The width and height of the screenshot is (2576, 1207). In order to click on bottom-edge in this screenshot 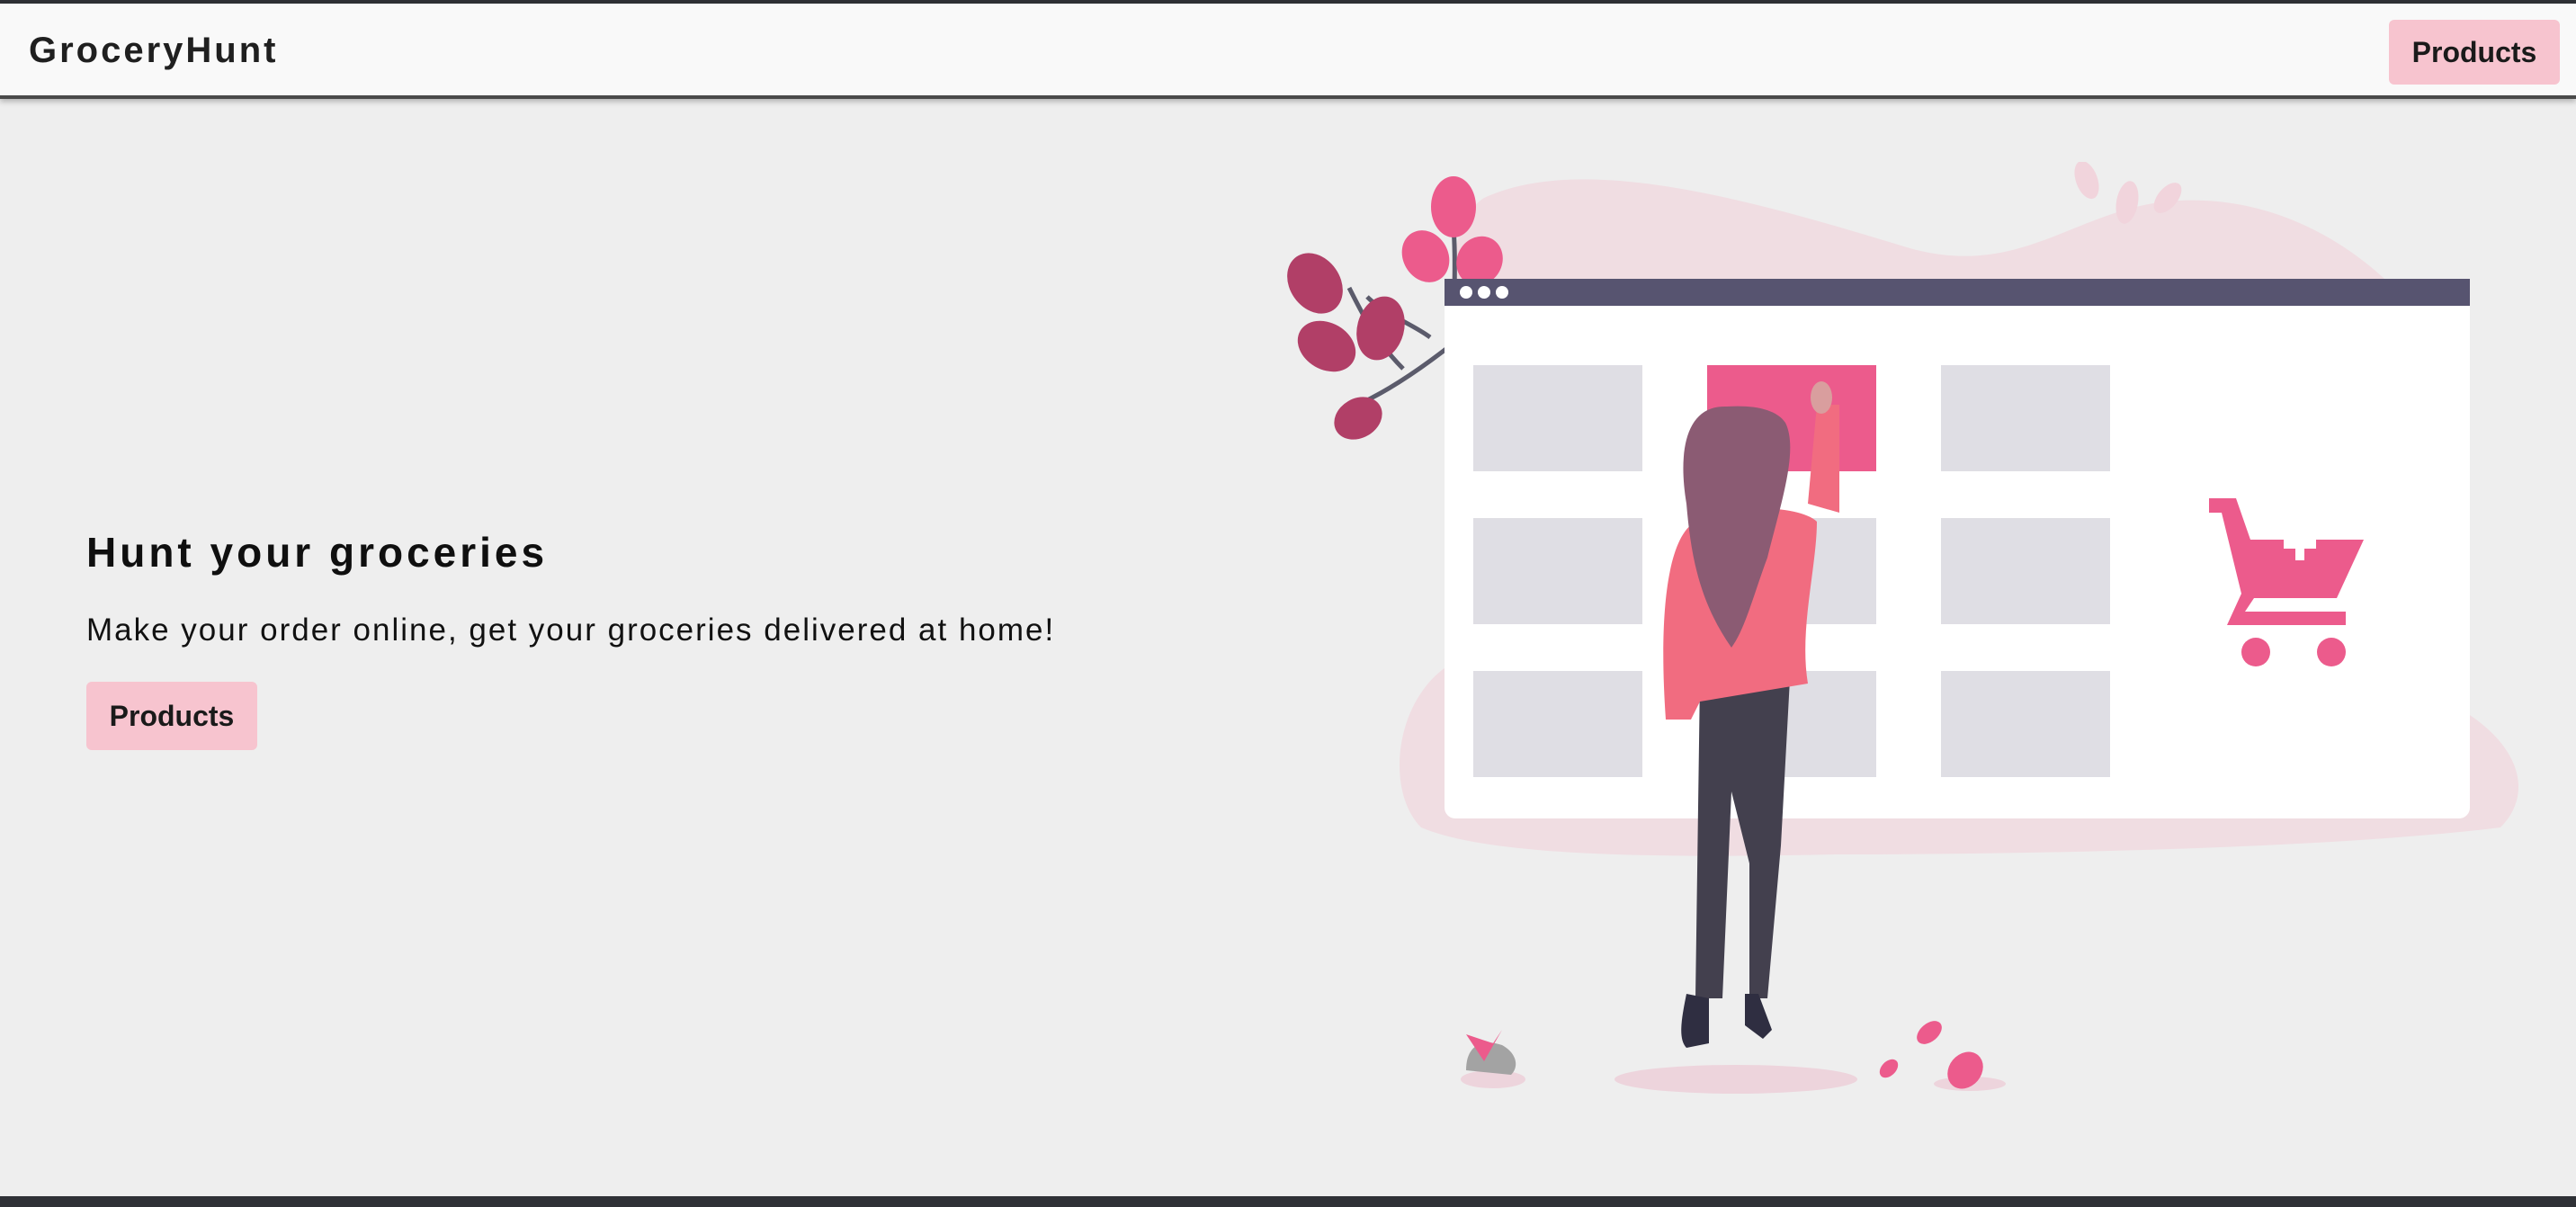, I will do `click(1288, 1201)`.